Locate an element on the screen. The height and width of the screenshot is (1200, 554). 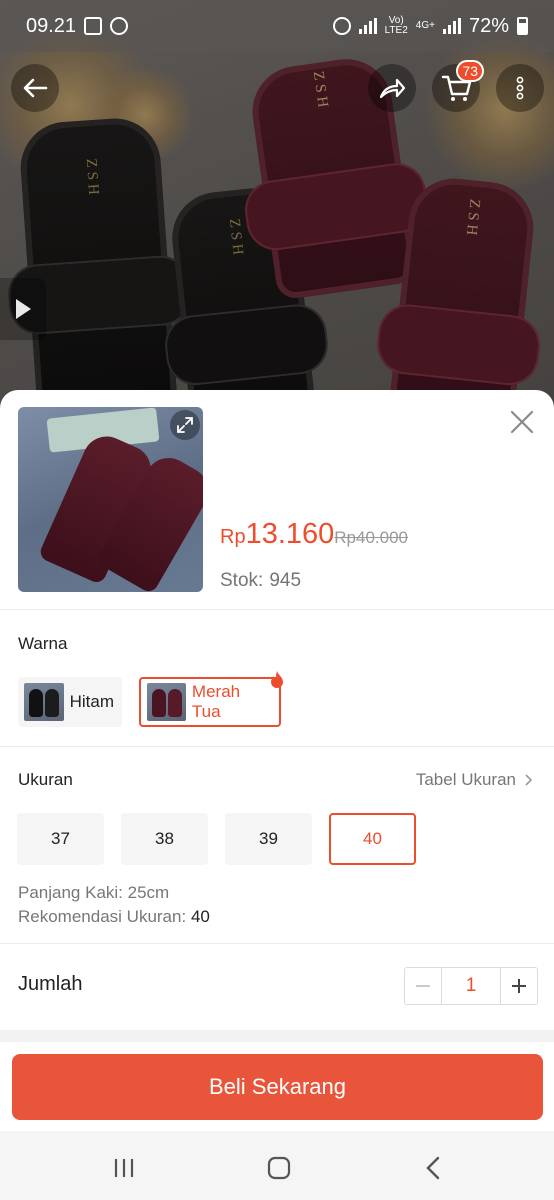
whatsapp-icon is located at coordinates (119, 26).